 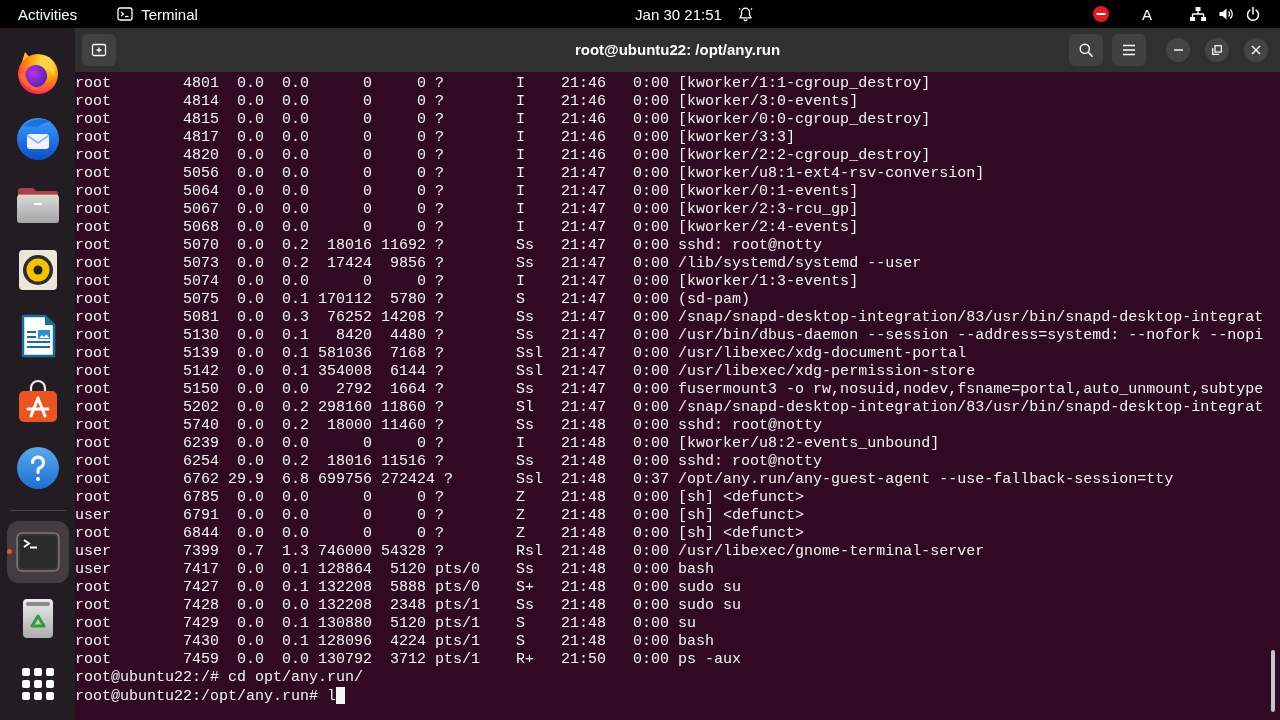 What do you see at coordinates (440, 516) in the screenshot?
I see `terminal-line: user 6791 0.0 0.0 0 0 ? Z 21:48 0:00 [sh] <defunct>` at bounding box center [440, 516].